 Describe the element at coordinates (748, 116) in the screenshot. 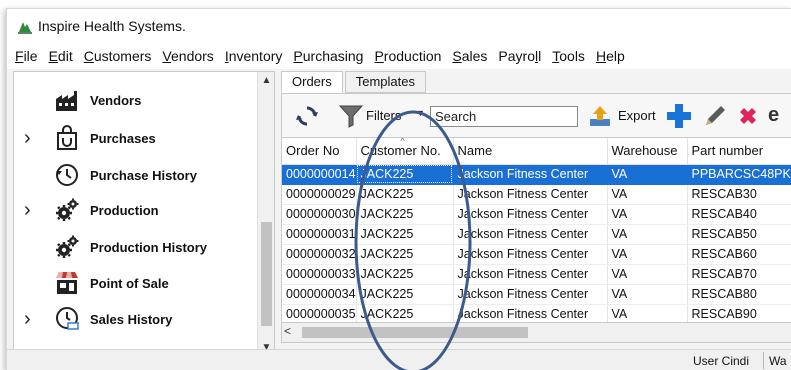

I see `delete-icon` at that location.